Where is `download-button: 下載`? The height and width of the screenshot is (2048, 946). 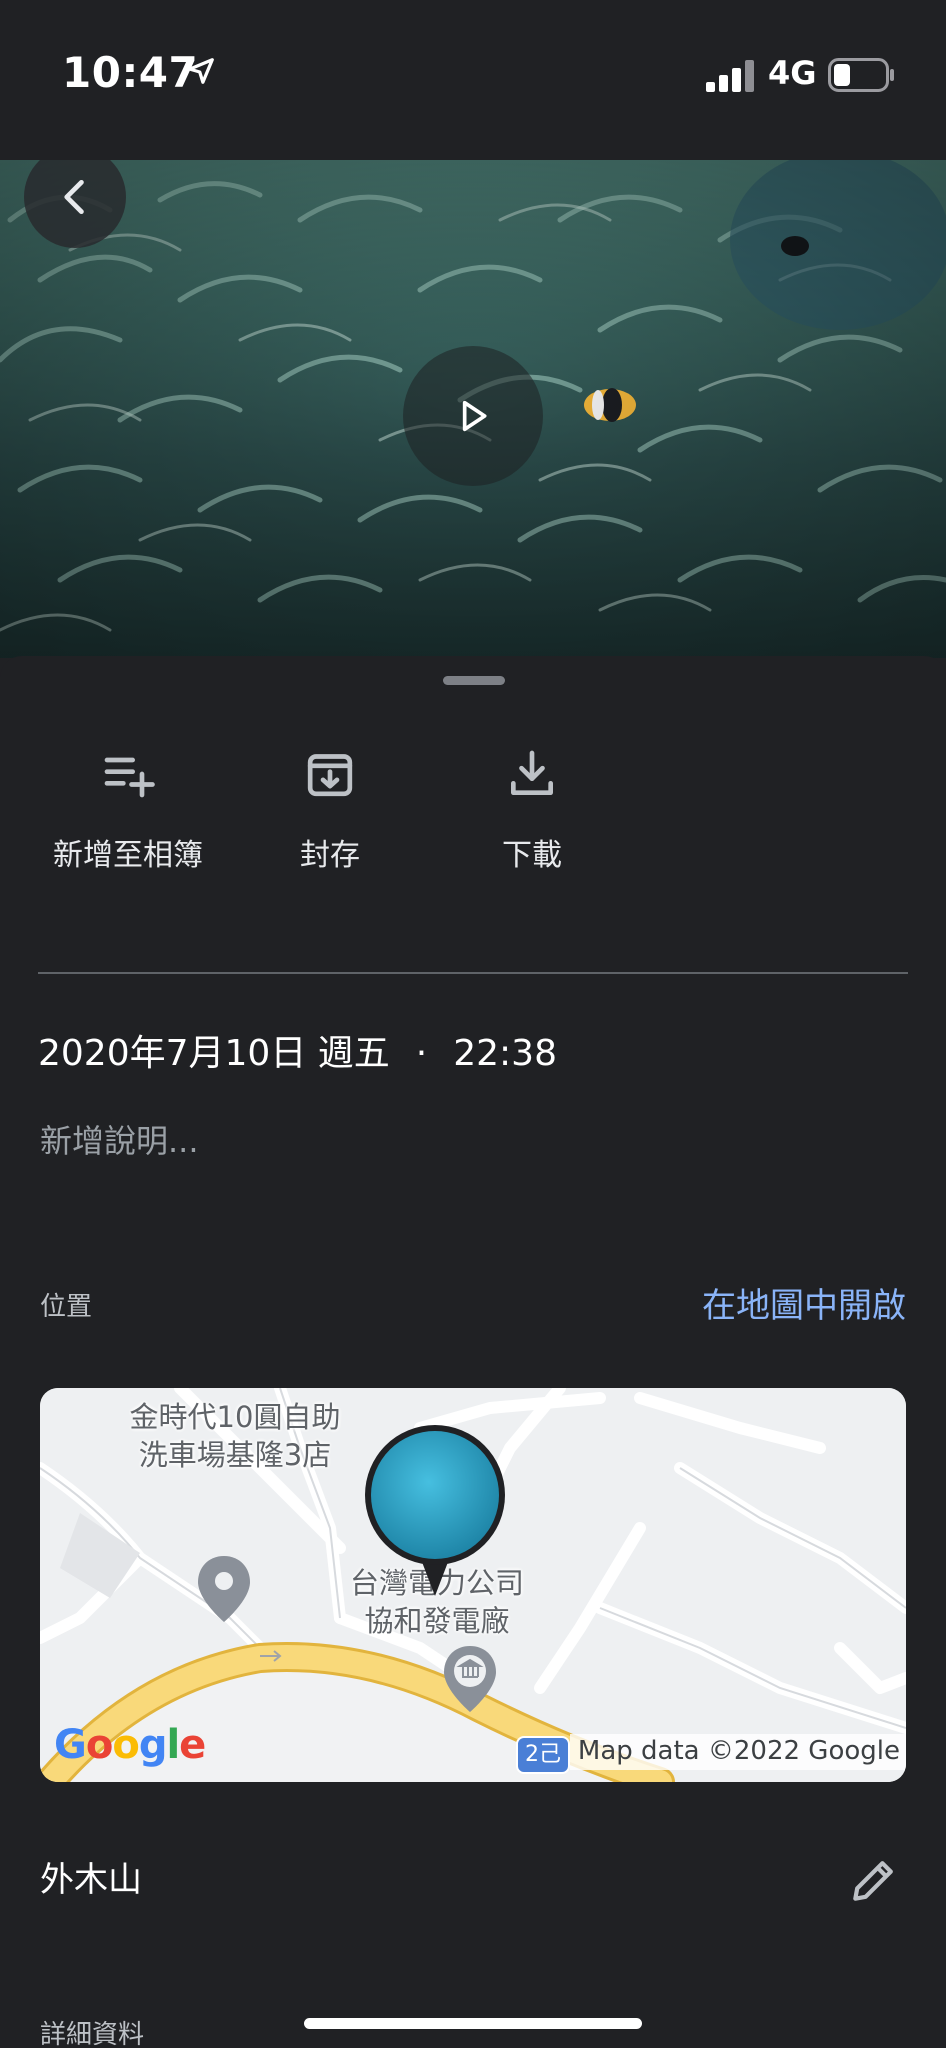 download-button: 下載 is located at coordinates (532, 810).